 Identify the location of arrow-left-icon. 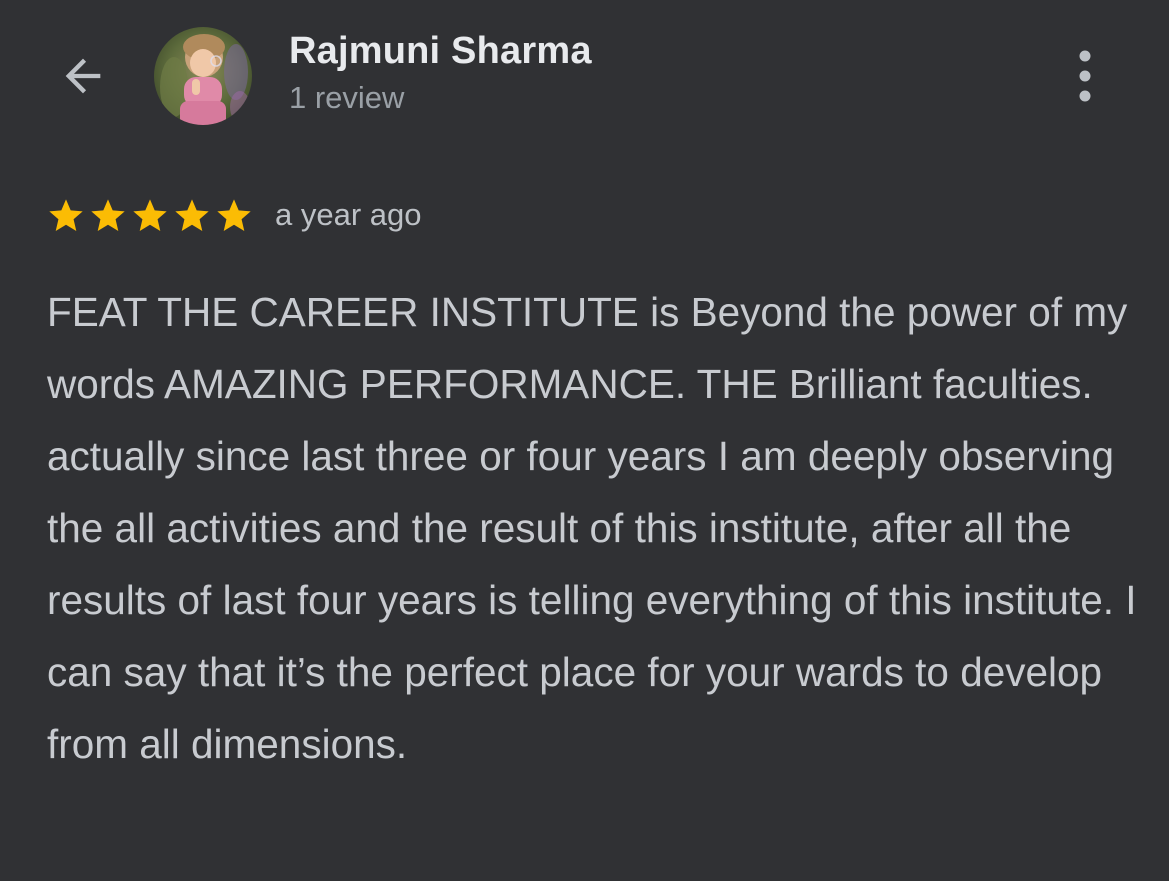
(83, 76).